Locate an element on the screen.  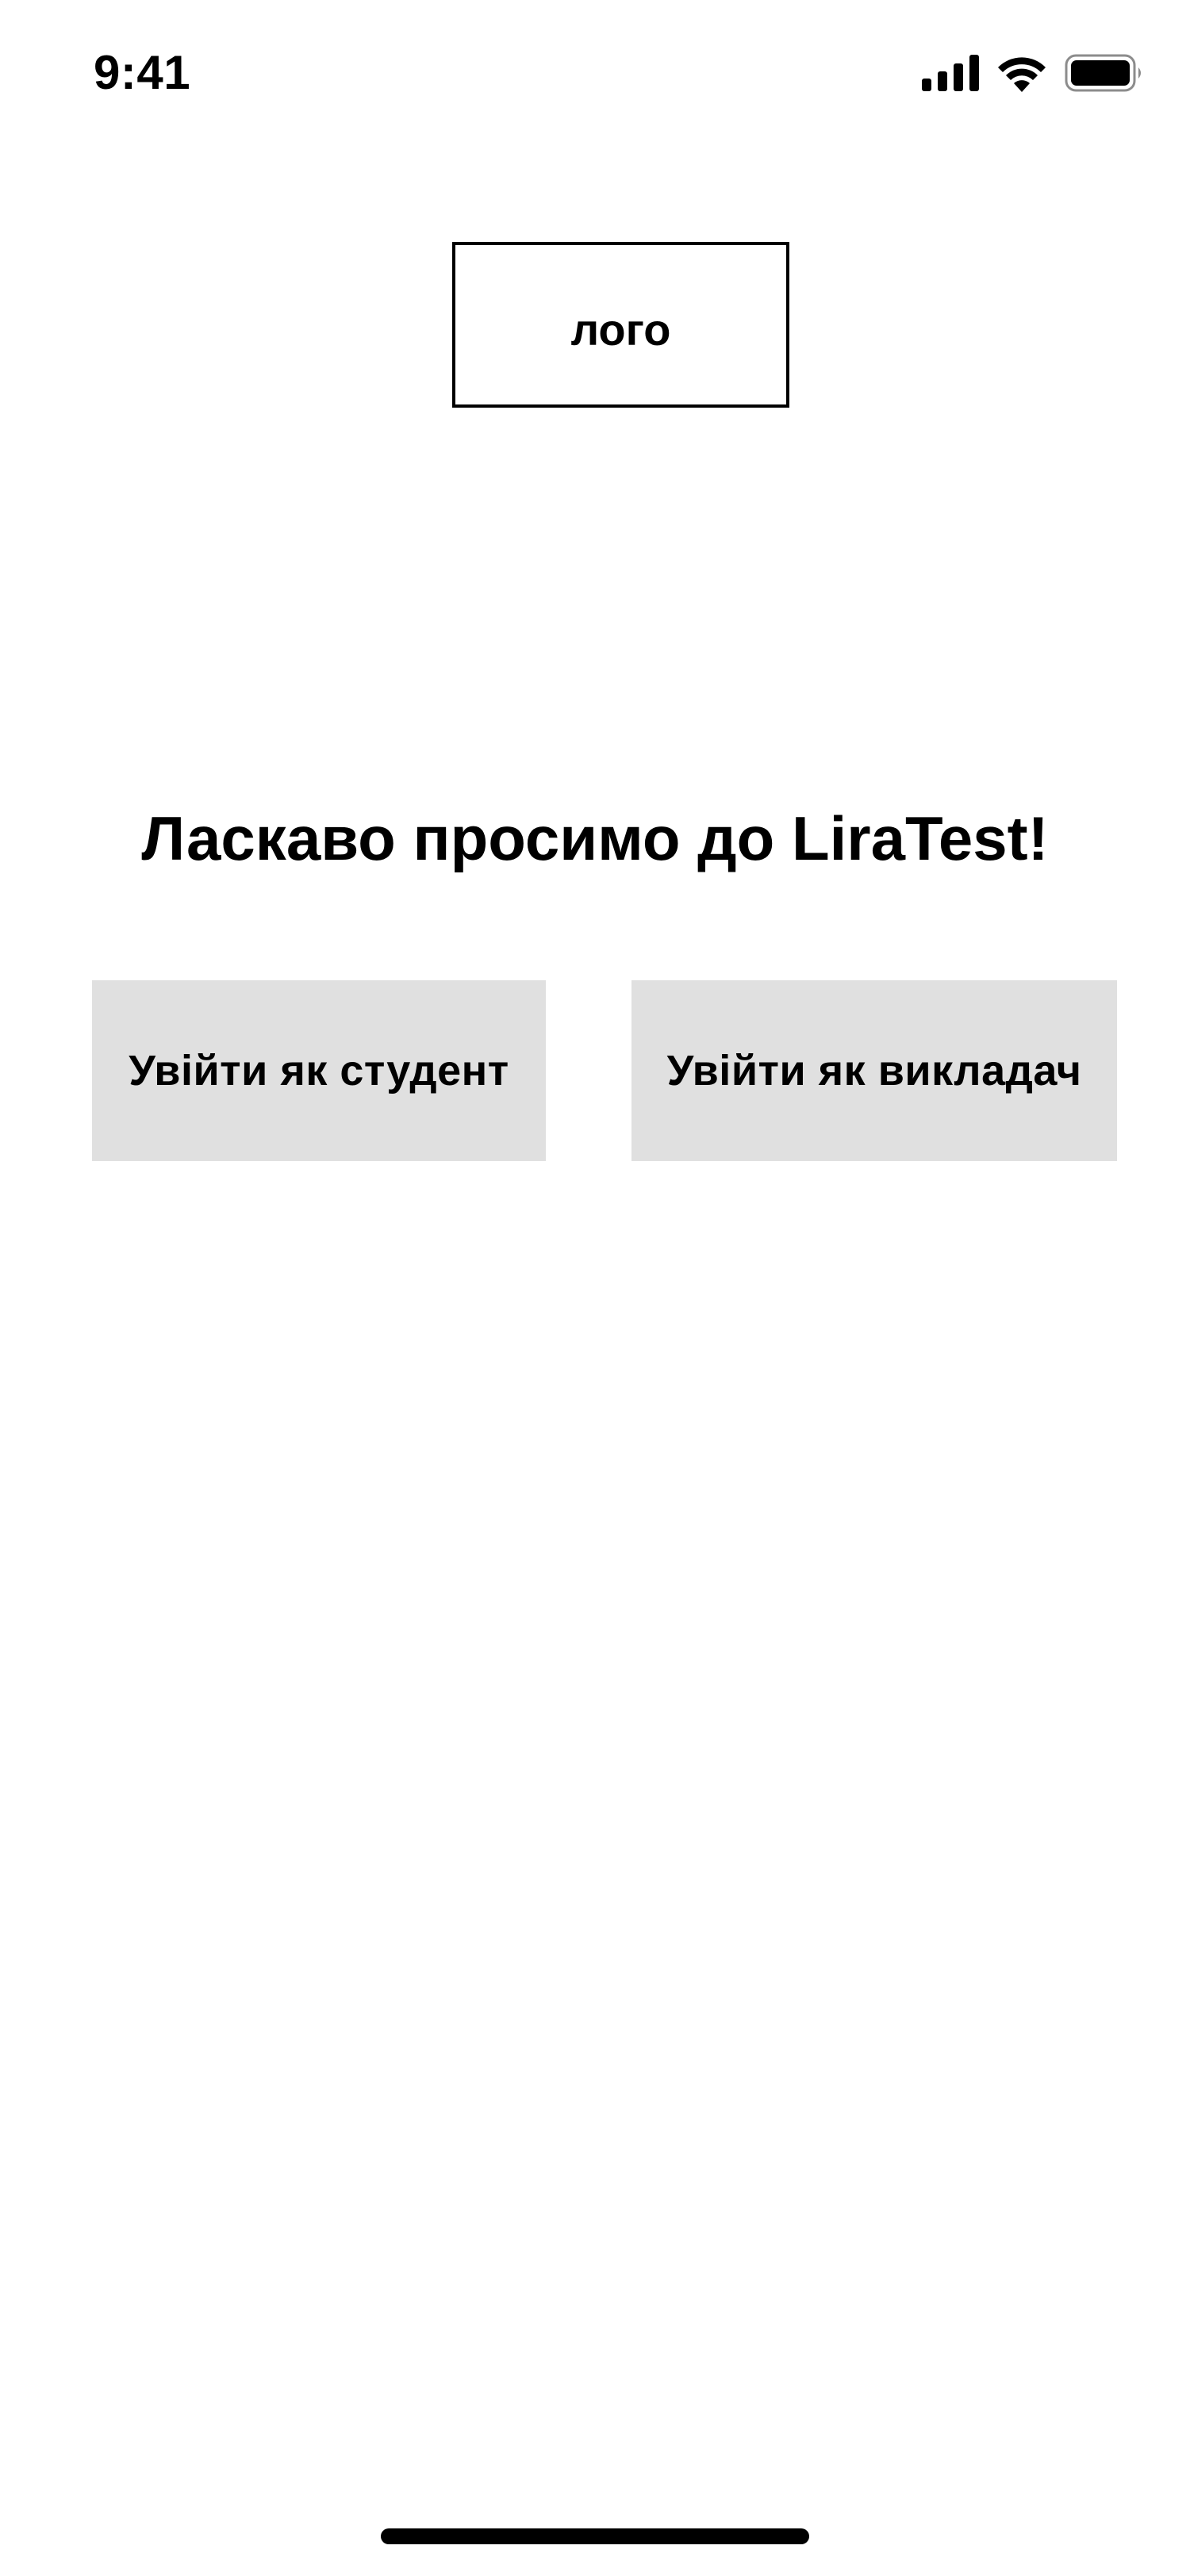
login-as-student-button: Увійти як студент is located at coordinates (319, 1071).